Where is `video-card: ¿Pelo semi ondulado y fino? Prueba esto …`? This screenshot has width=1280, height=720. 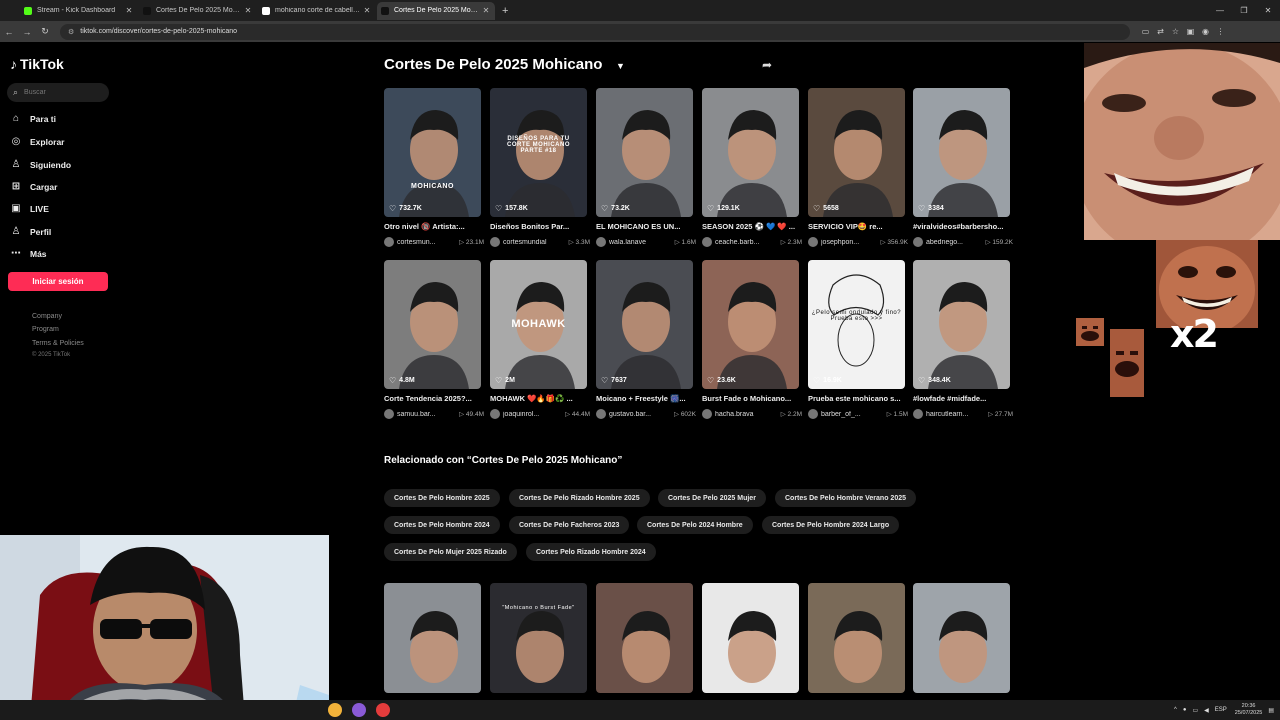
video-card: ¿Pelo semi ondulado y fino? Prueba esto … is located at coordinates (858, 339).